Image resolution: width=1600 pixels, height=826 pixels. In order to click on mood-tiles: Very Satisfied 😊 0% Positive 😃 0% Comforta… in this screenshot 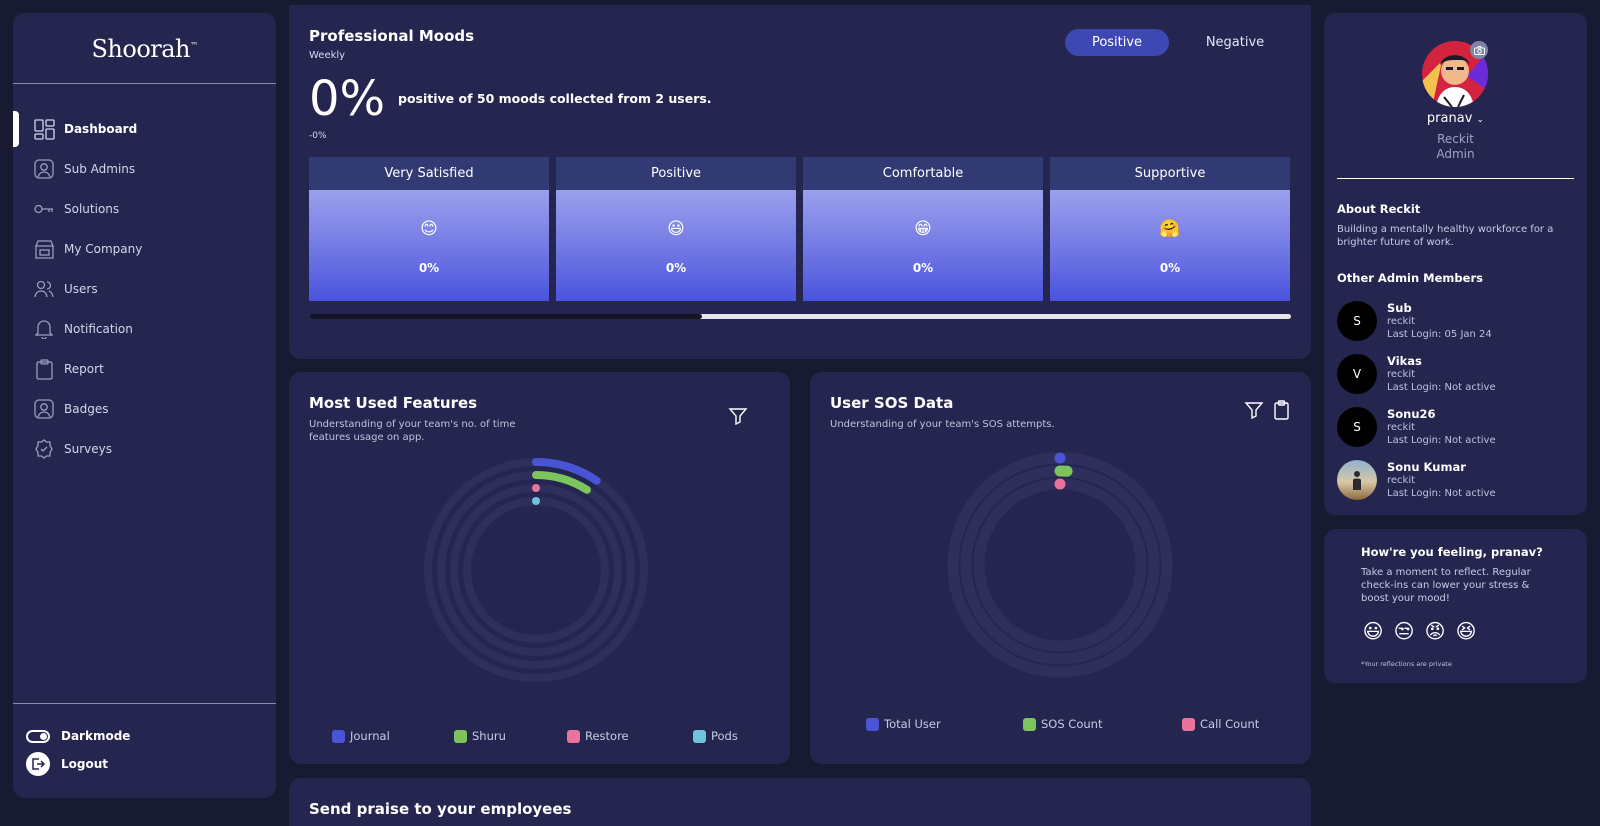, I will do `click(799, 229)`.